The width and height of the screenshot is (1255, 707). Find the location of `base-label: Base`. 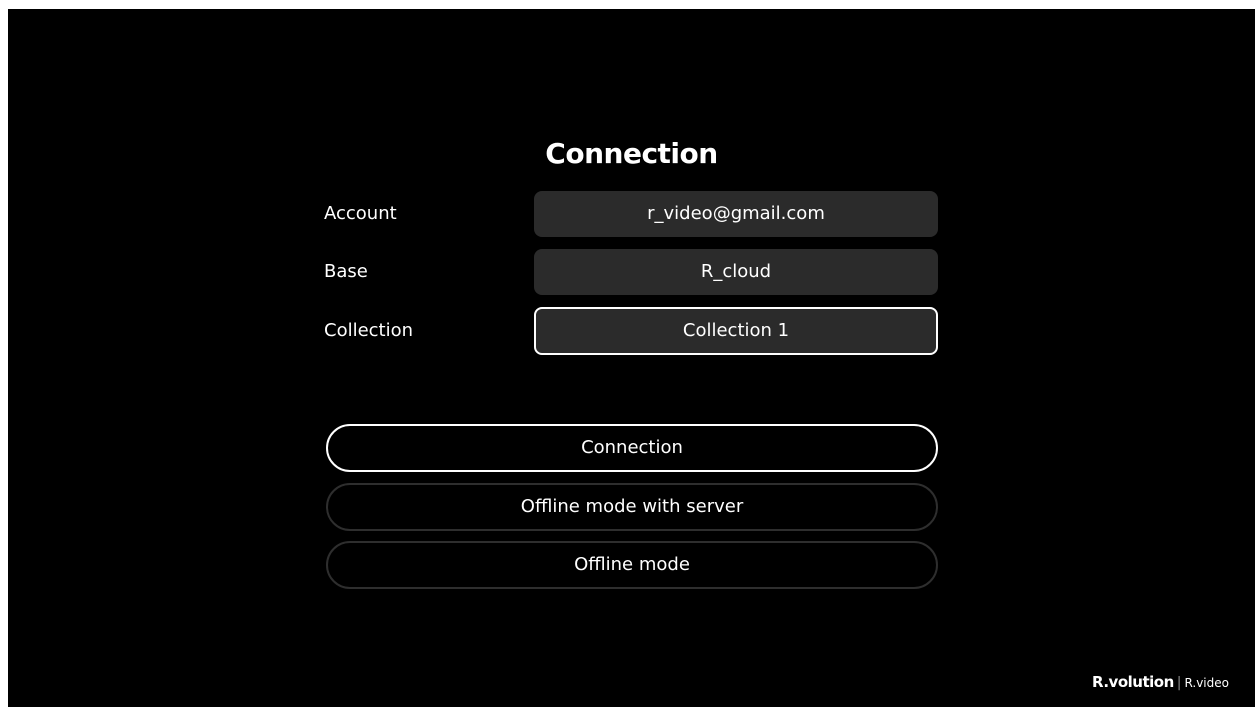

base-label: Base is located at coordinates (346, 271).